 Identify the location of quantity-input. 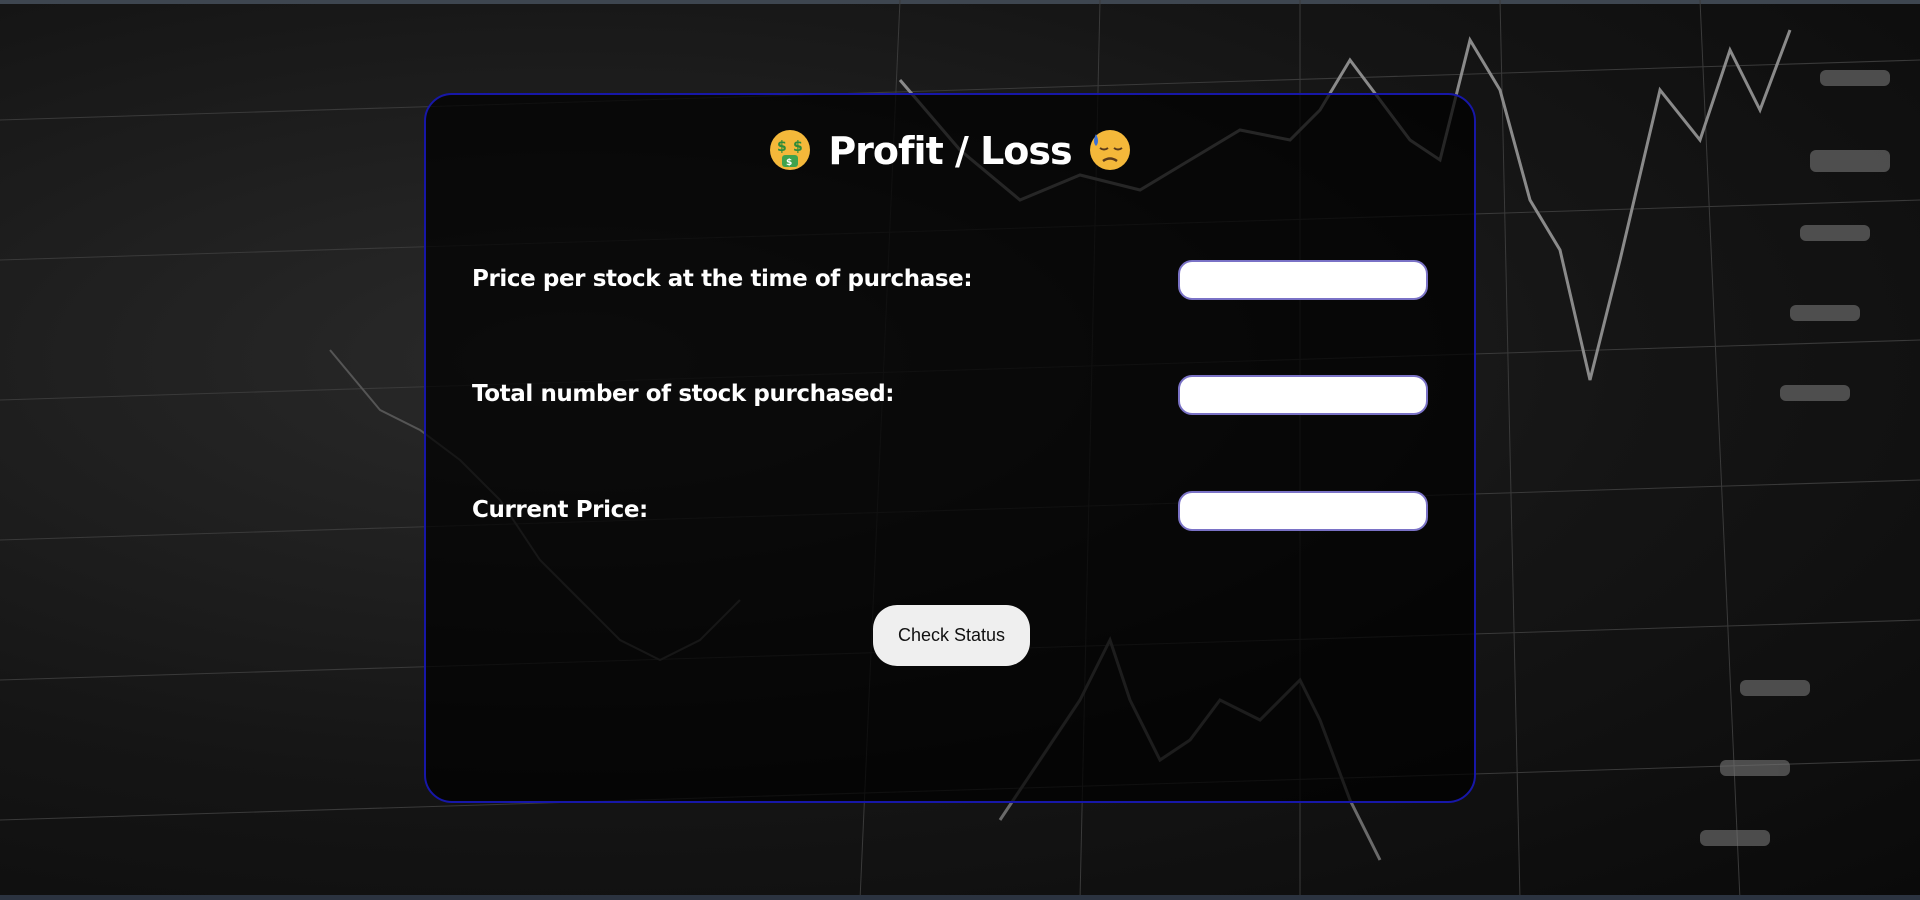
(1303, 395).